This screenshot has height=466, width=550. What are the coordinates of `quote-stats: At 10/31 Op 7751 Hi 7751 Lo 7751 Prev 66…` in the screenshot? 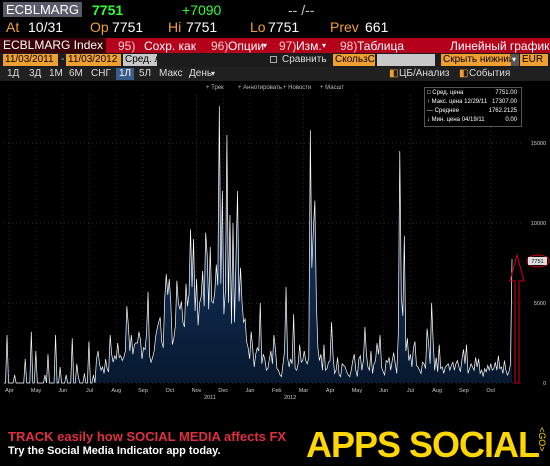 It's located at (275, 27).